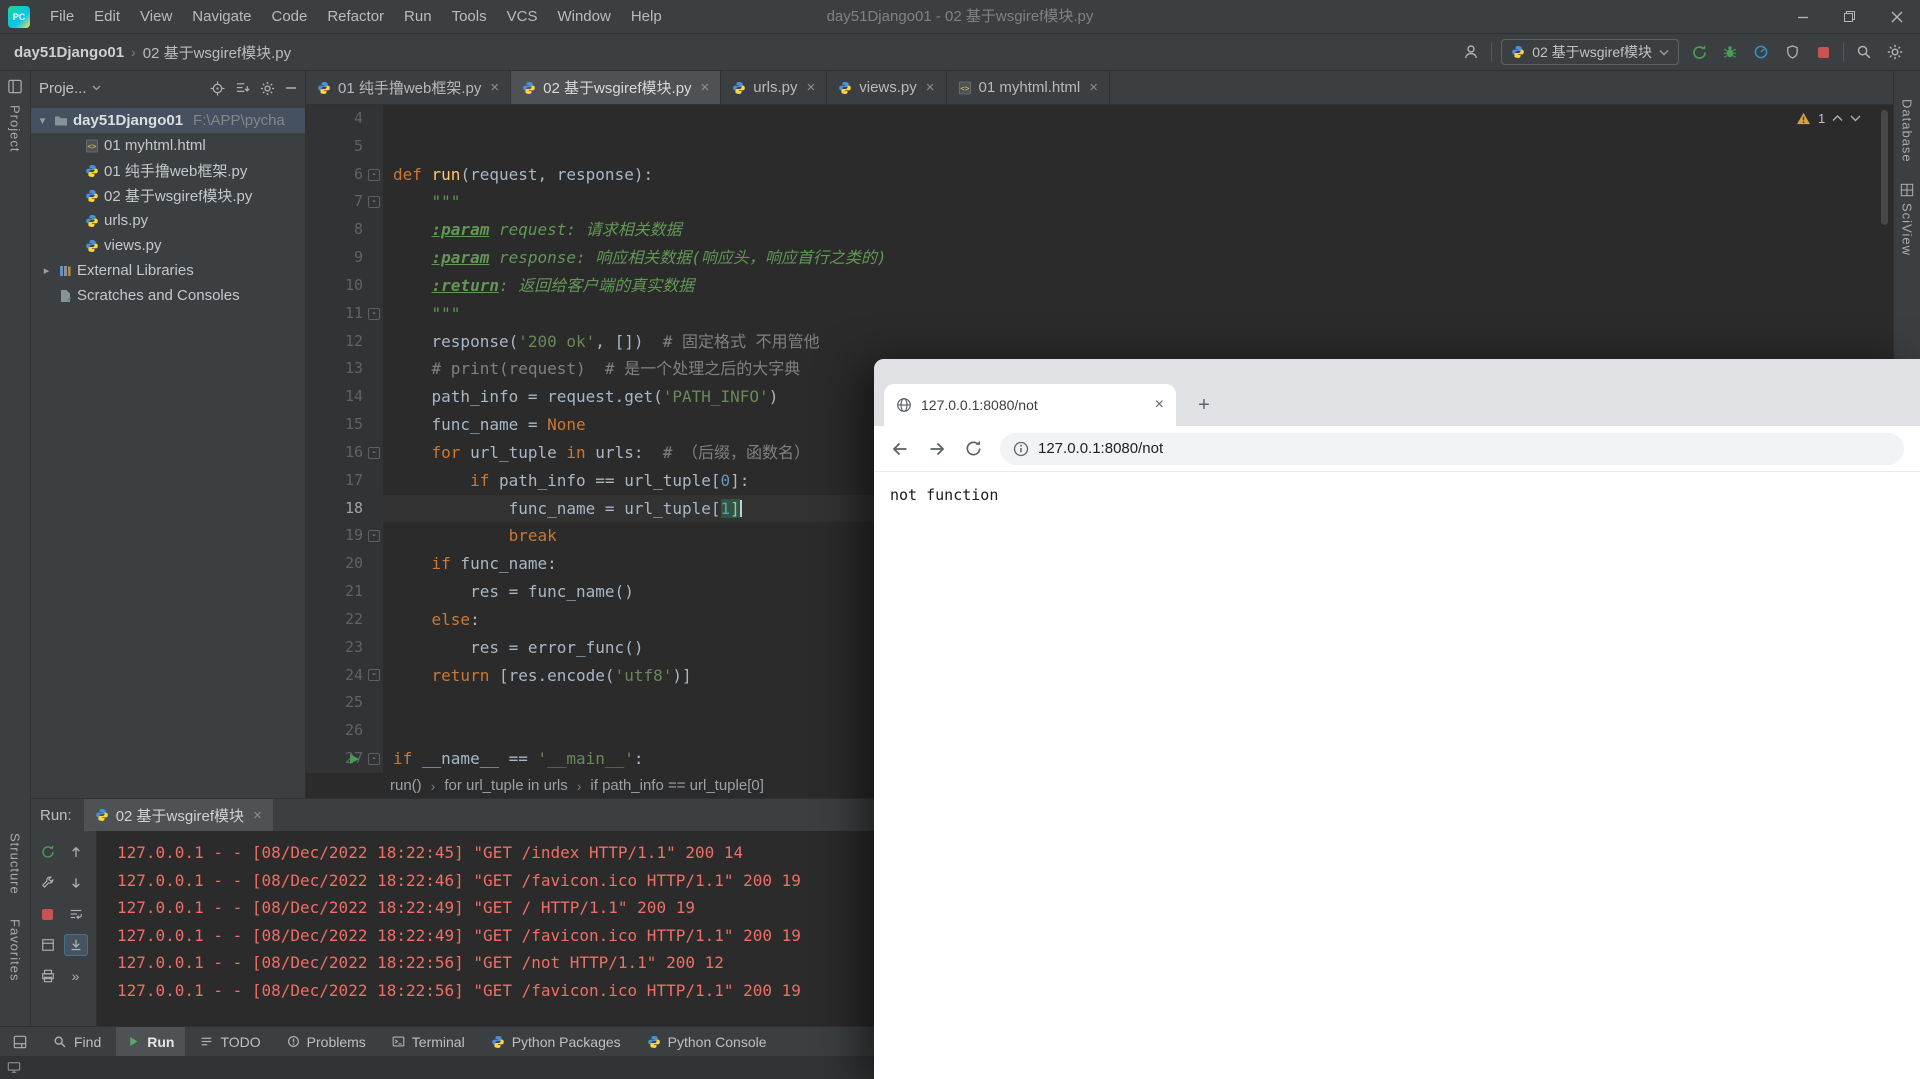  I want to click on toolbar-button-todo: TODO, so click(230, 1042).